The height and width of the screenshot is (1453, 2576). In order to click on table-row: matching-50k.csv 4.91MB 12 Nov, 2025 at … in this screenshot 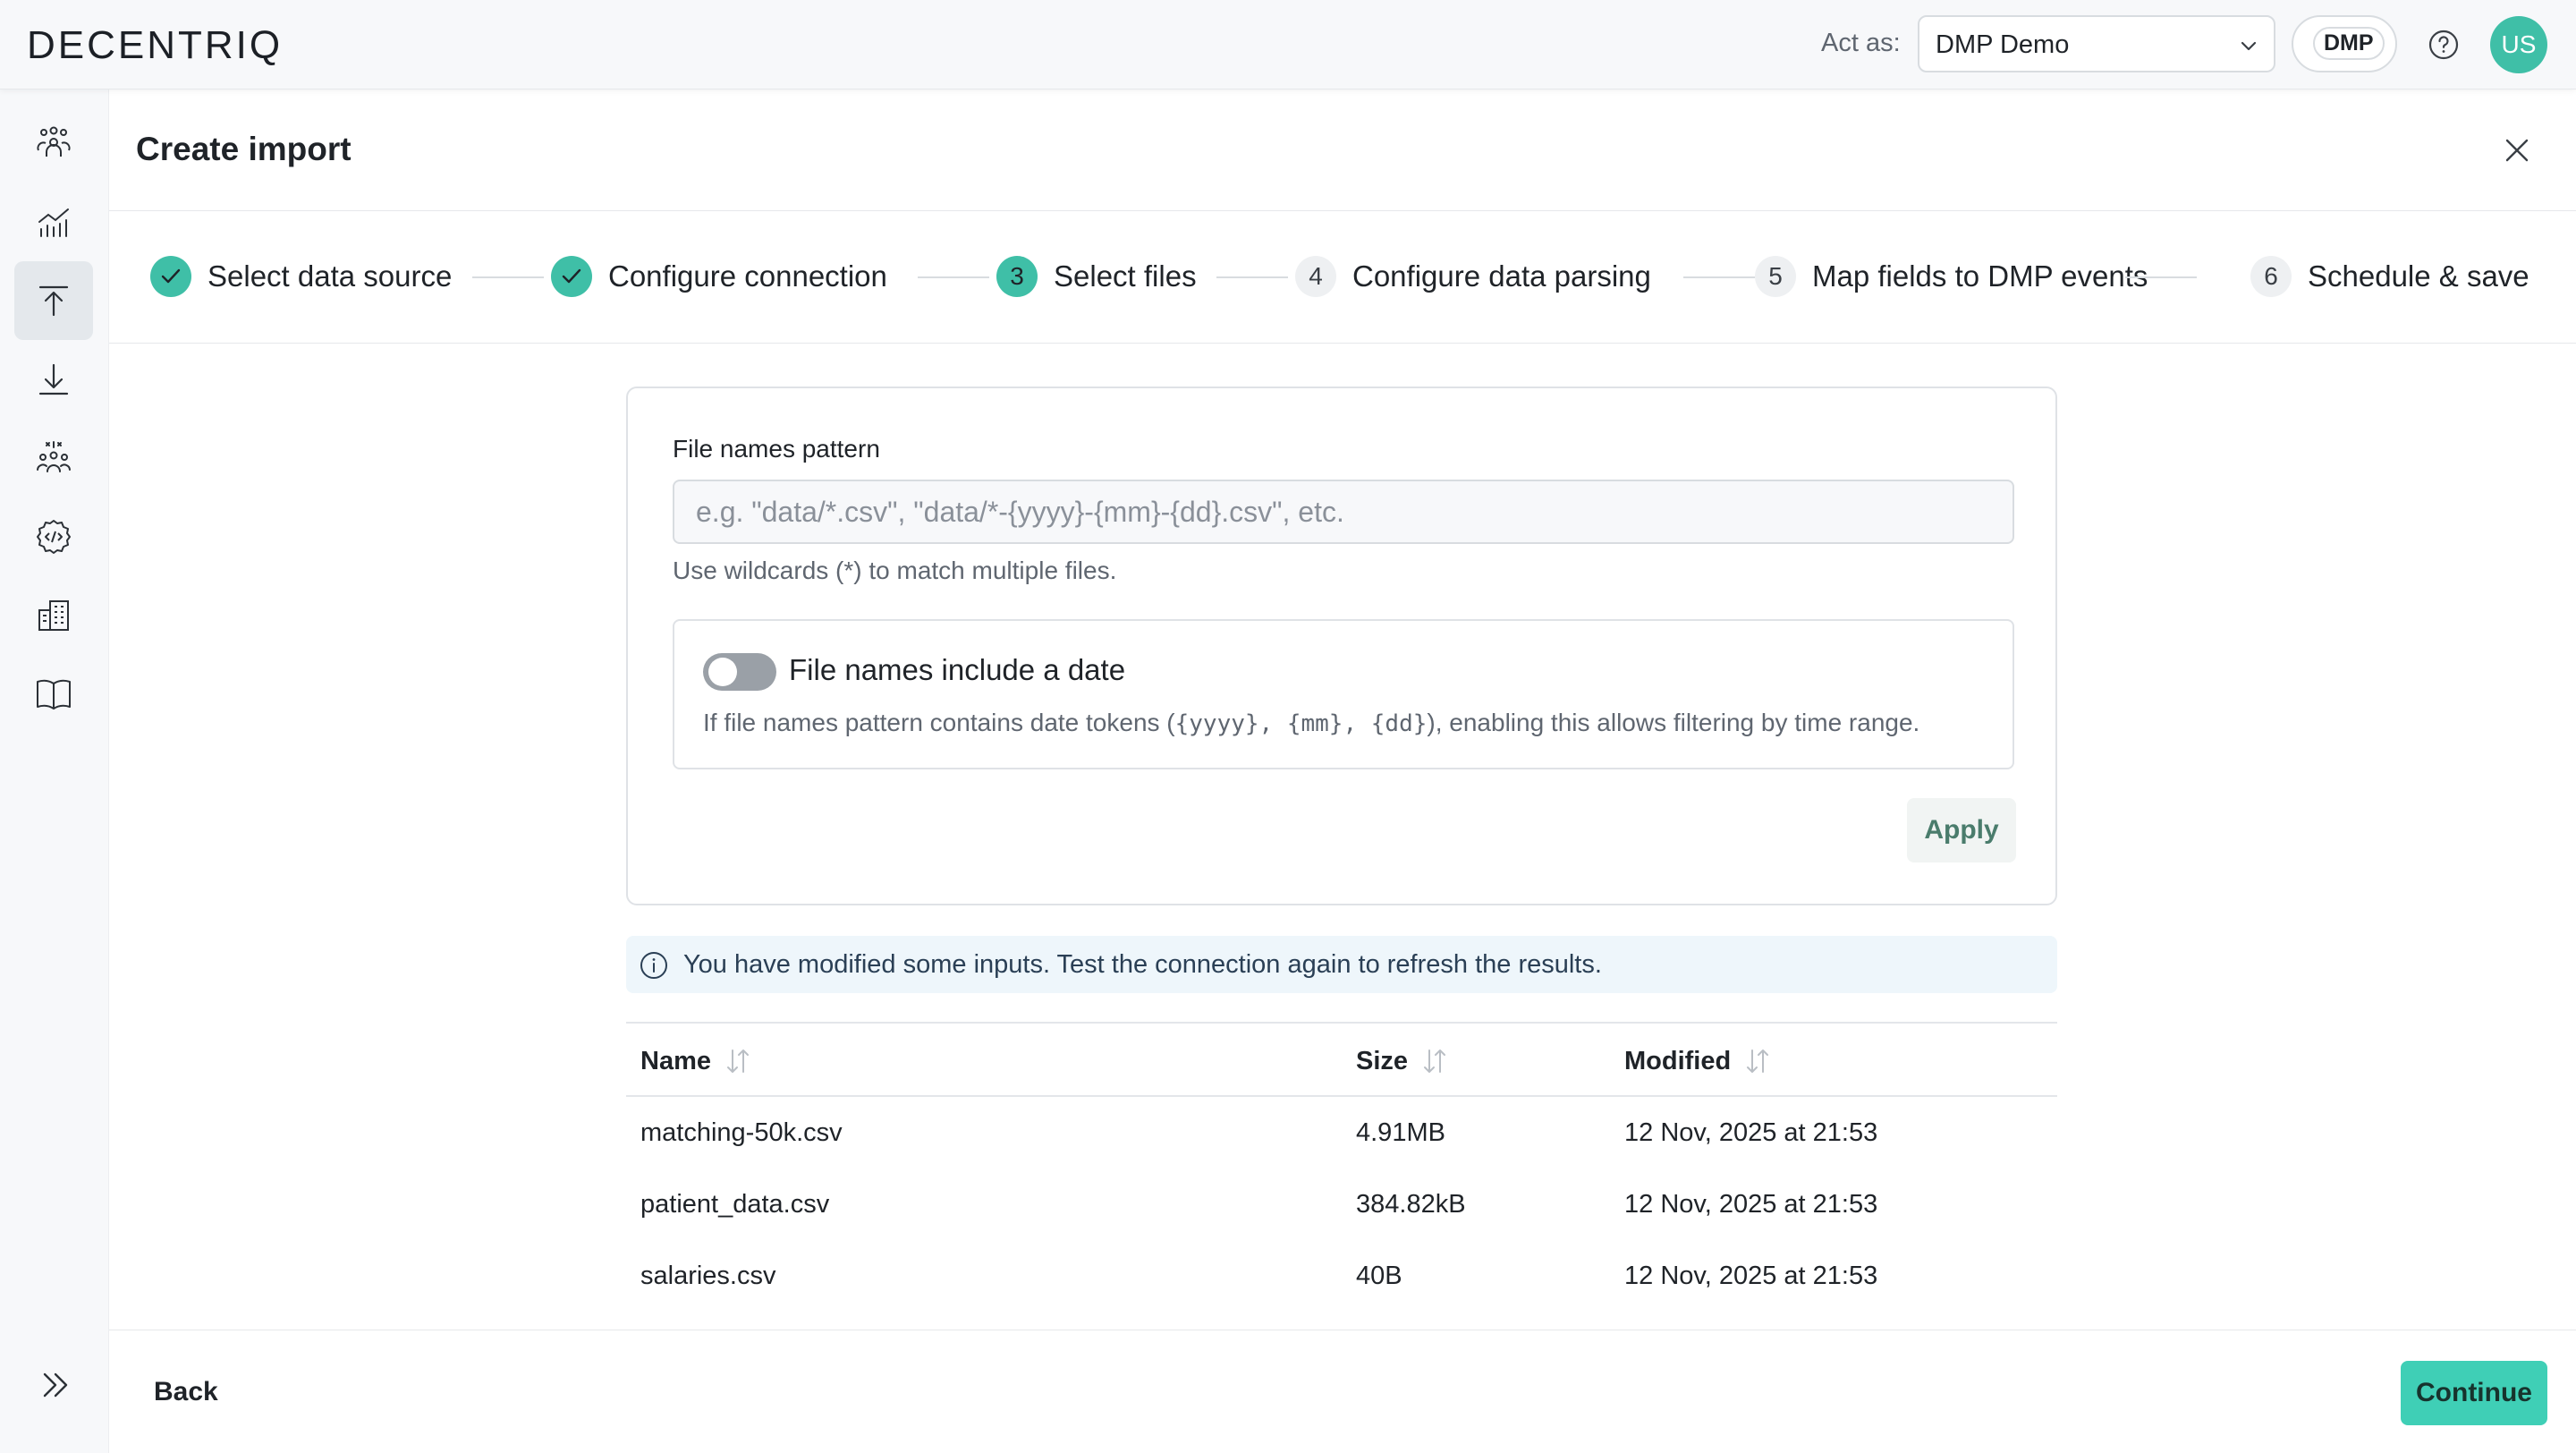, I will do `click(1341, 1132)`.